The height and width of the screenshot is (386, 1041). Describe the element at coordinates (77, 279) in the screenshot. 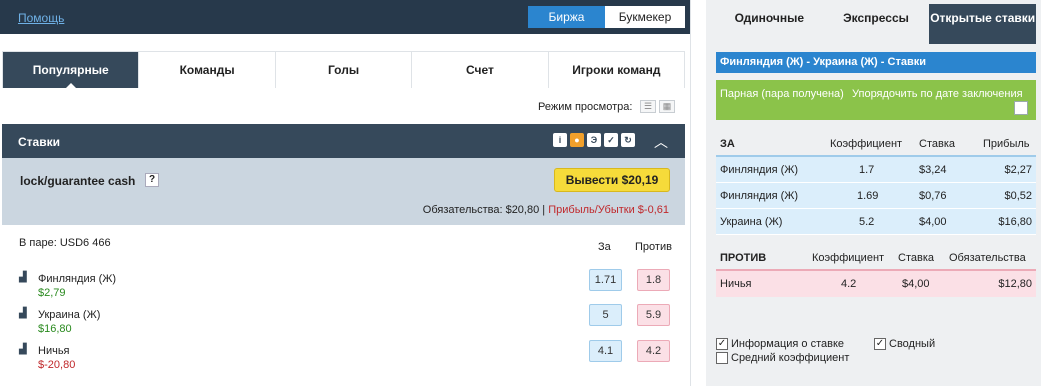

I see `selection-name: Финляндия (Ж)` at that location.